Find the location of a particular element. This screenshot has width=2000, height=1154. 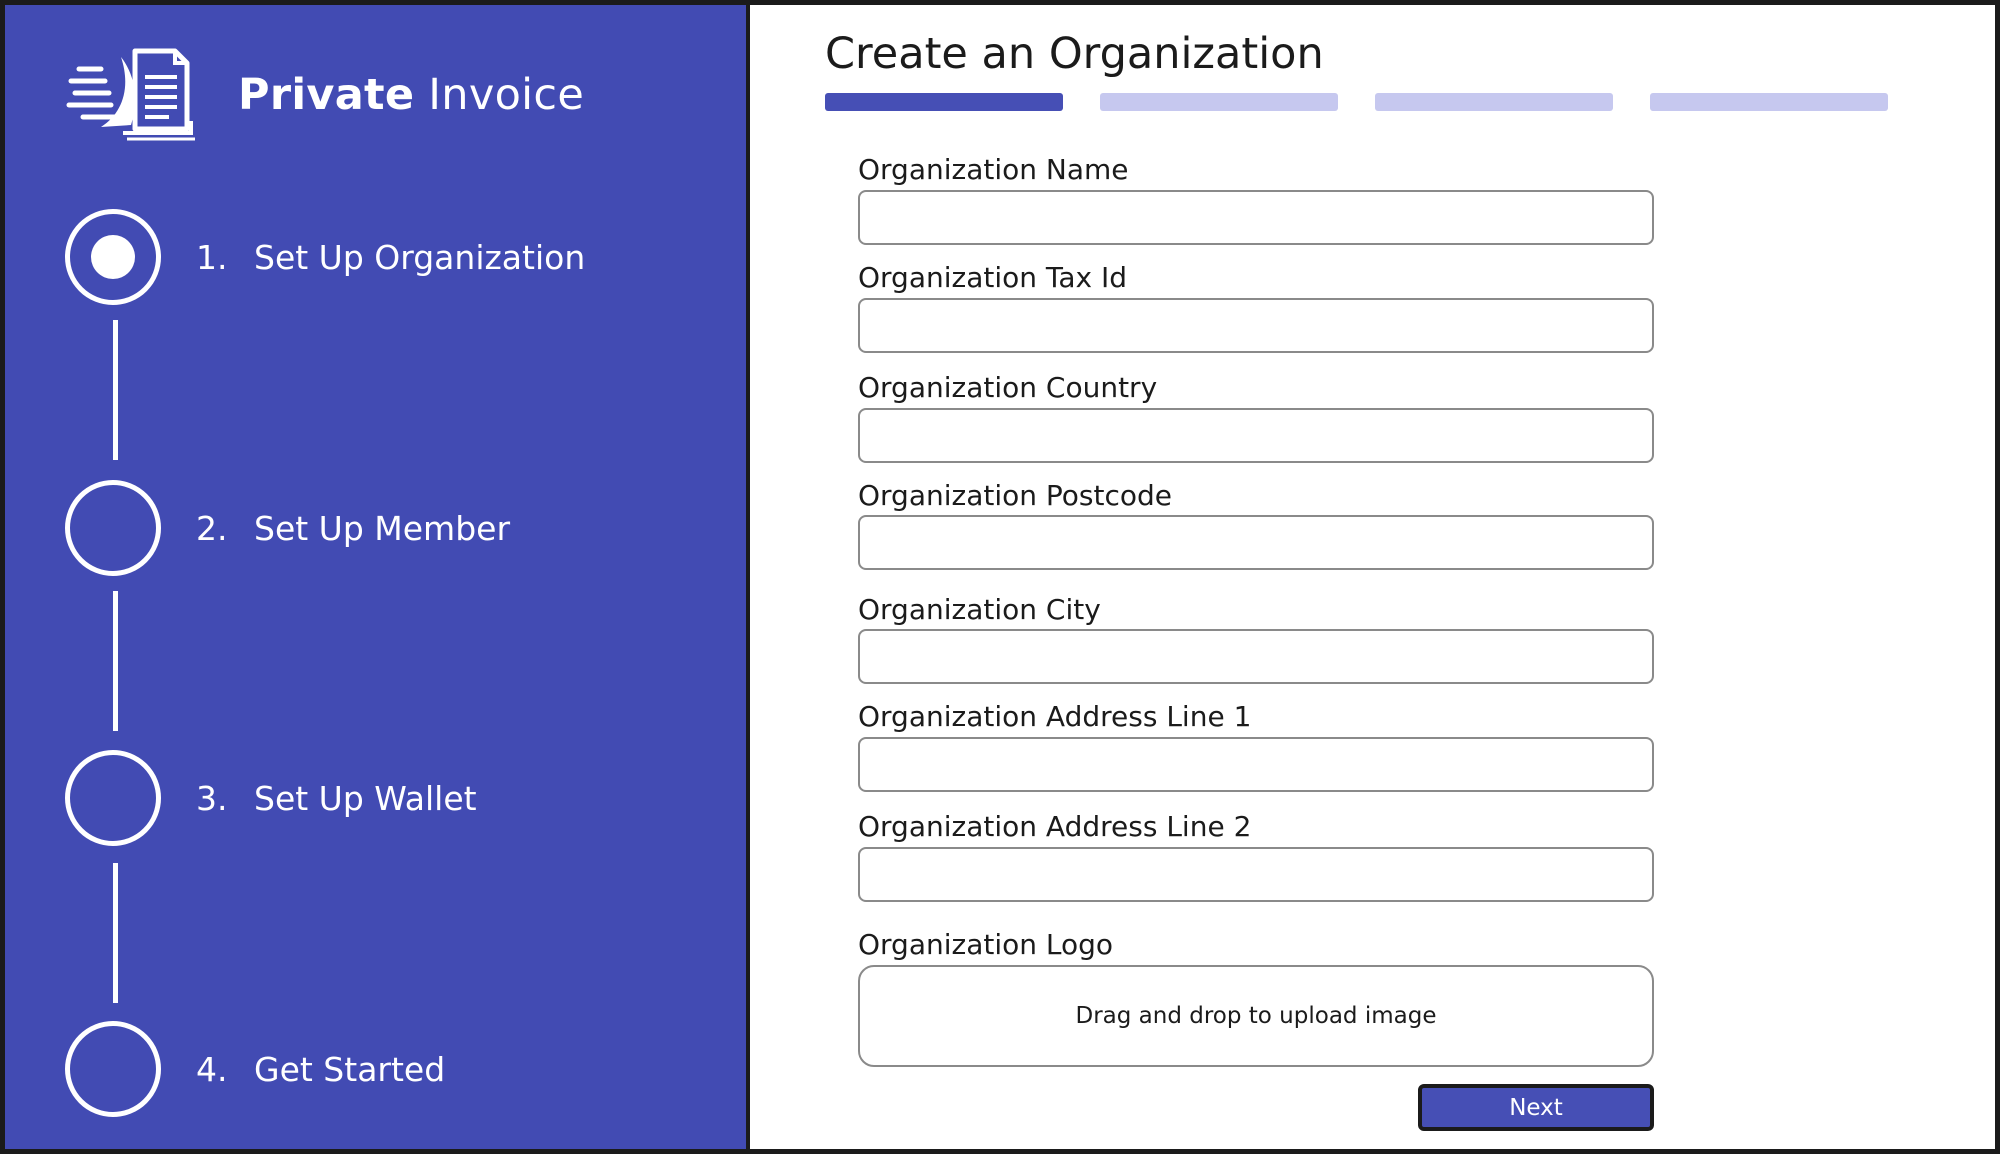

app-title-bold: Private is located at coordinates (326, 94).